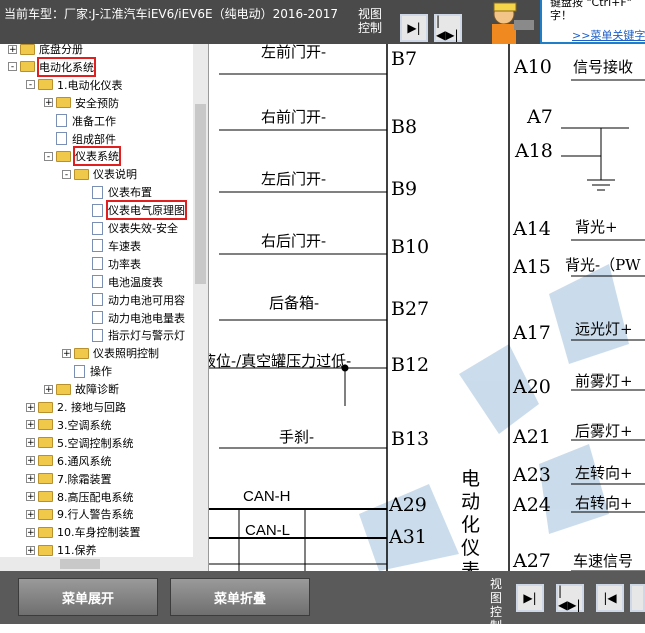 Image resolution: width=645 pixels, height=633 pixels. I want to click on tree-item: 动力电池电量表, so click(132, 318).